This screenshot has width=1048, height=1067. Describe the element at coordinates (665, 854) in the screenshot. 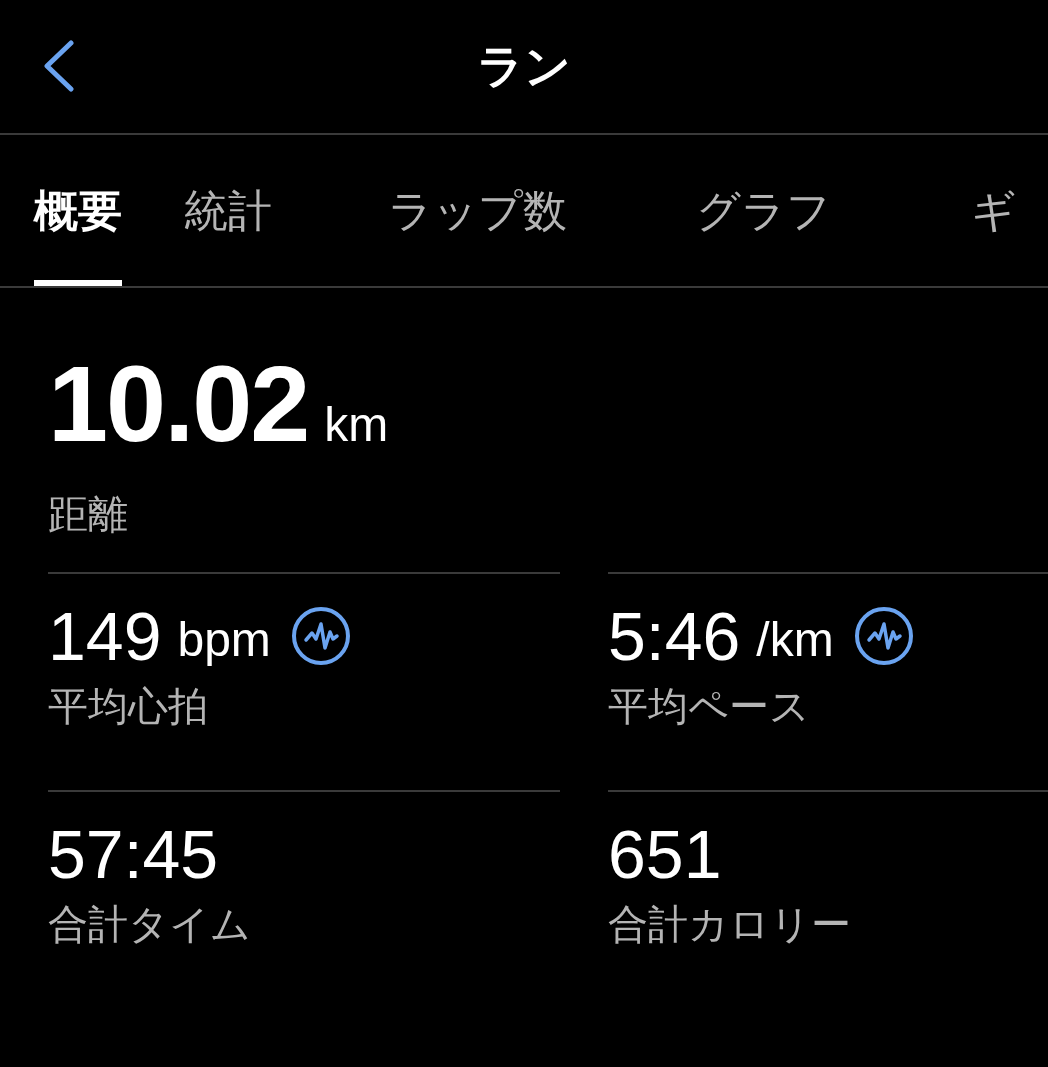

I see `stat-value: 651` at that location.